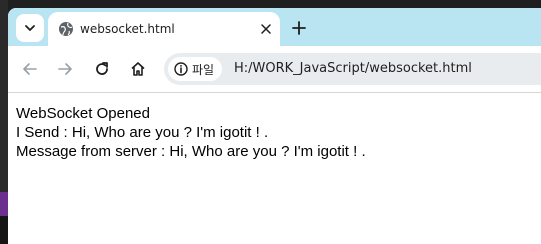 The width and height of the screenshot is (541, 244). I want to click on desktop-edge, so click(4, 122).